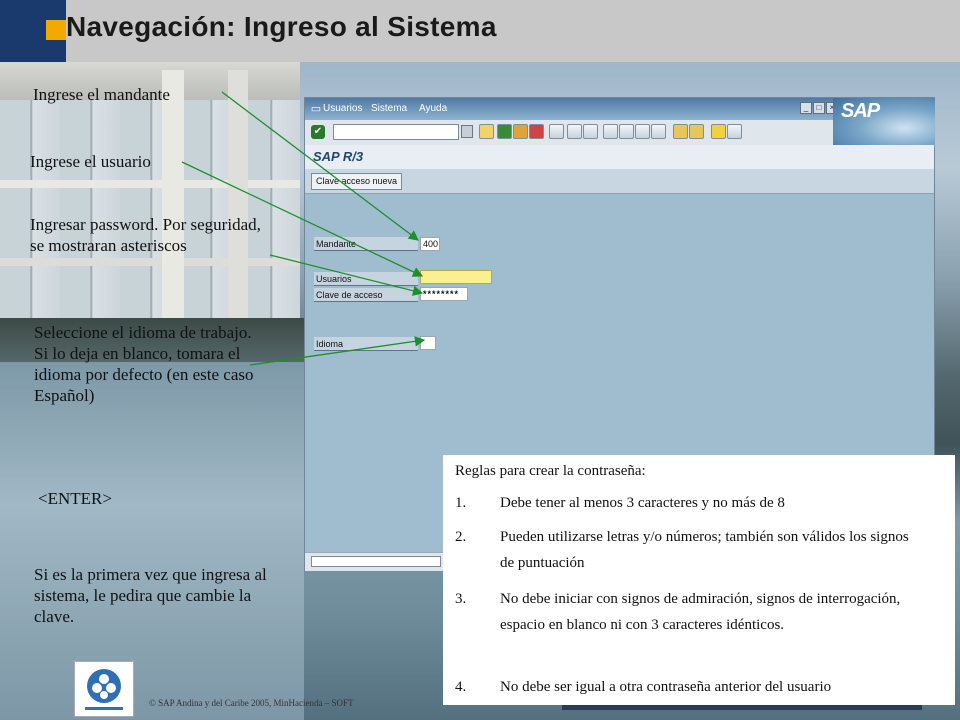 This screenshot has width=960, height=720. Describe the element at coordinates (461, 537) in the screenshot. I see `rule-number: 2.` at that location.